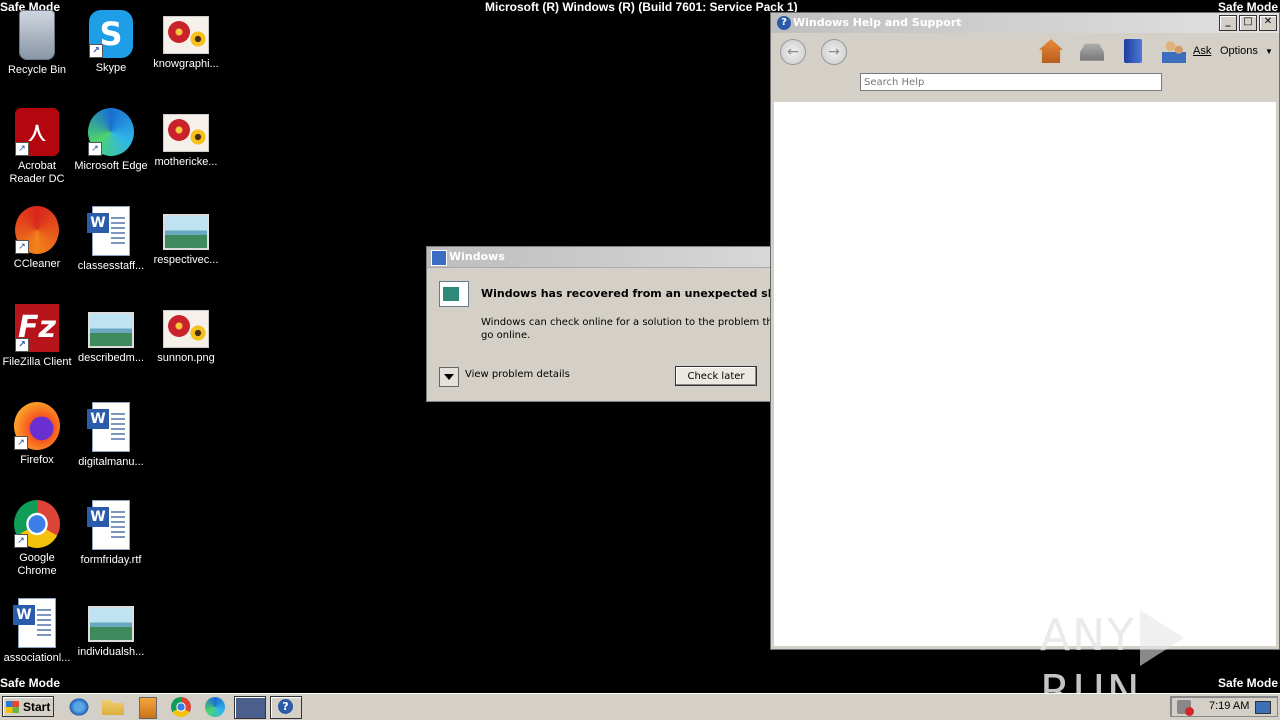 This screenshot has height=720, width=1280. What do you see at coordinates (449, 377) in the screenshot?
I see `details-toggle-button` at bounding box center [449, 377].